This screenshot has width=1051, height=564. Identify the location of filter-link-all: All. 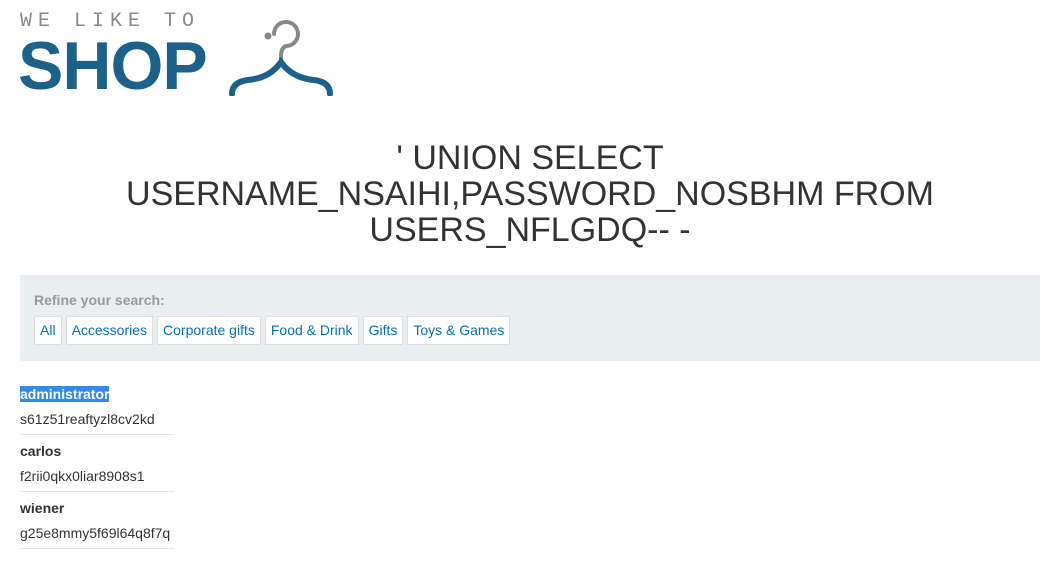
(48, 330).